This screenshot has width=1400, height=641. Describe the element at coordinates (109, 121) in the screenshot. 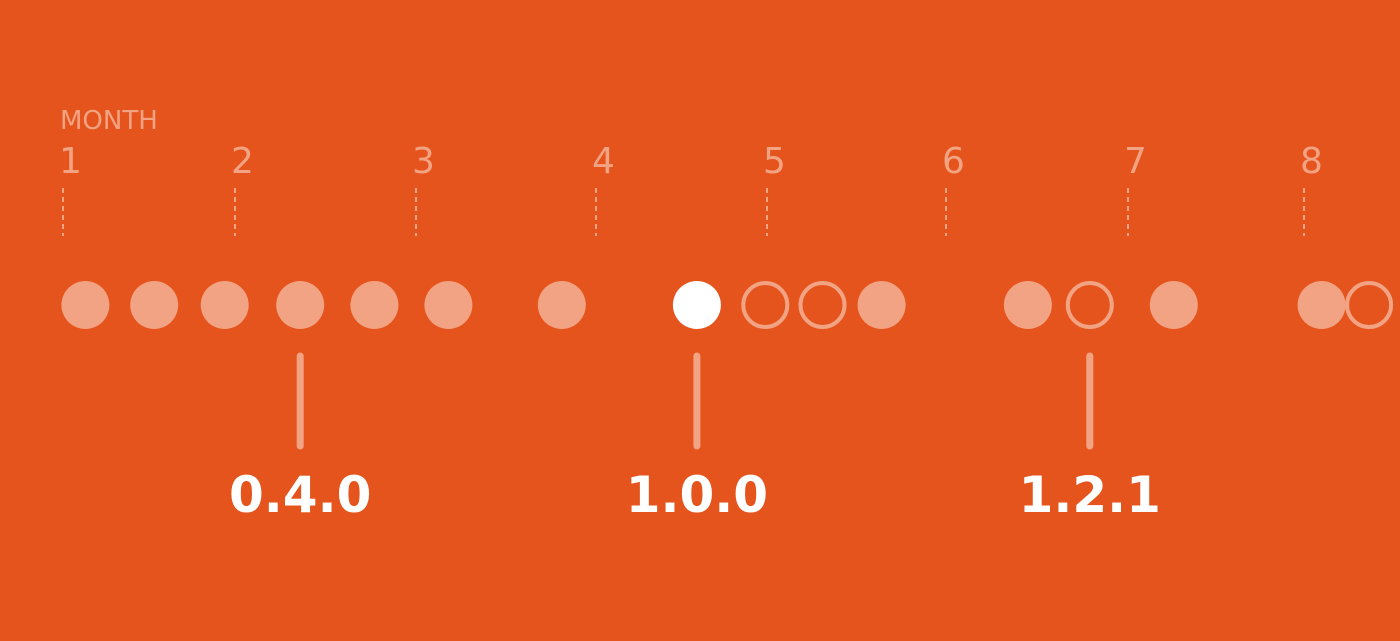

I see `axis-label: MONTH` at that location.